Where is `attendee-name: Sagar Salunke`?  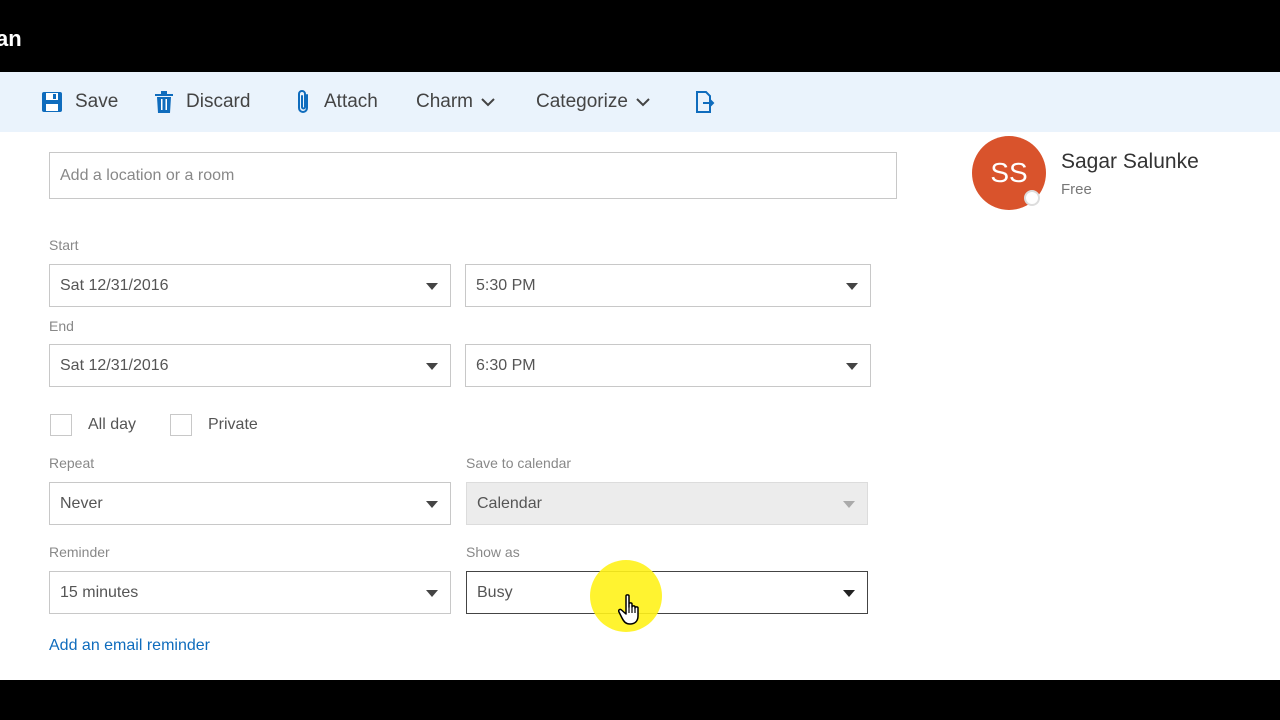 attendee-name: Sagar Salunke is located at coordinates (1130, 161).